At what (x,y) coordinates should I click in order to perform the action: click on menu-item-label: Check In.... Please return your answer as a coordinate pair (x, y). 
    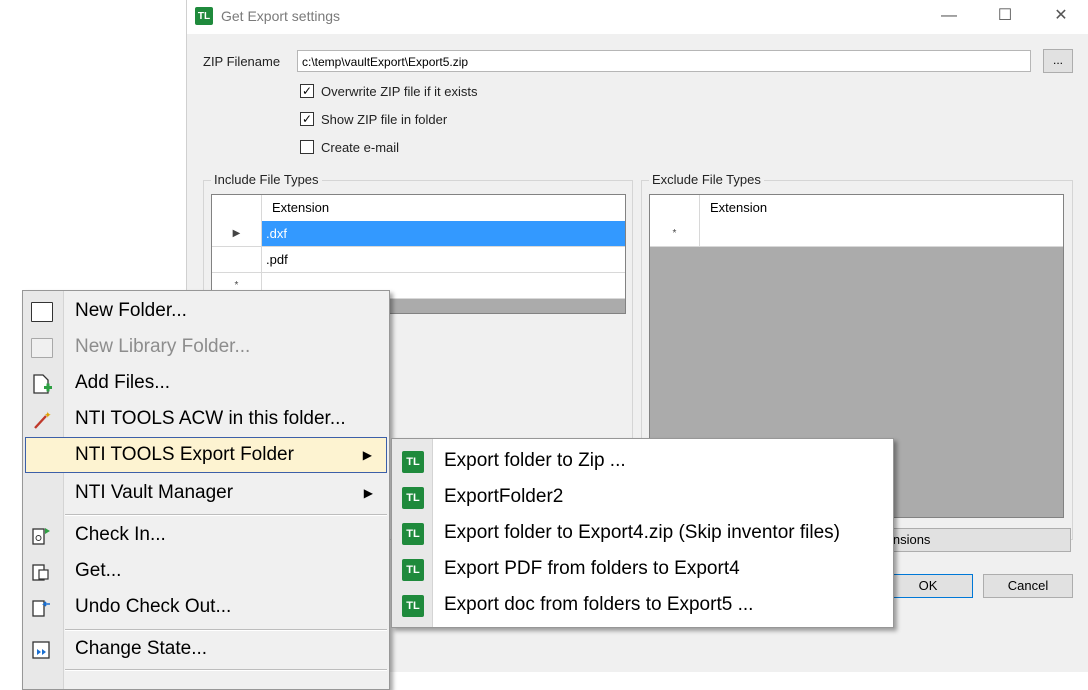
    Looking at the image, I should click on (120, 534).